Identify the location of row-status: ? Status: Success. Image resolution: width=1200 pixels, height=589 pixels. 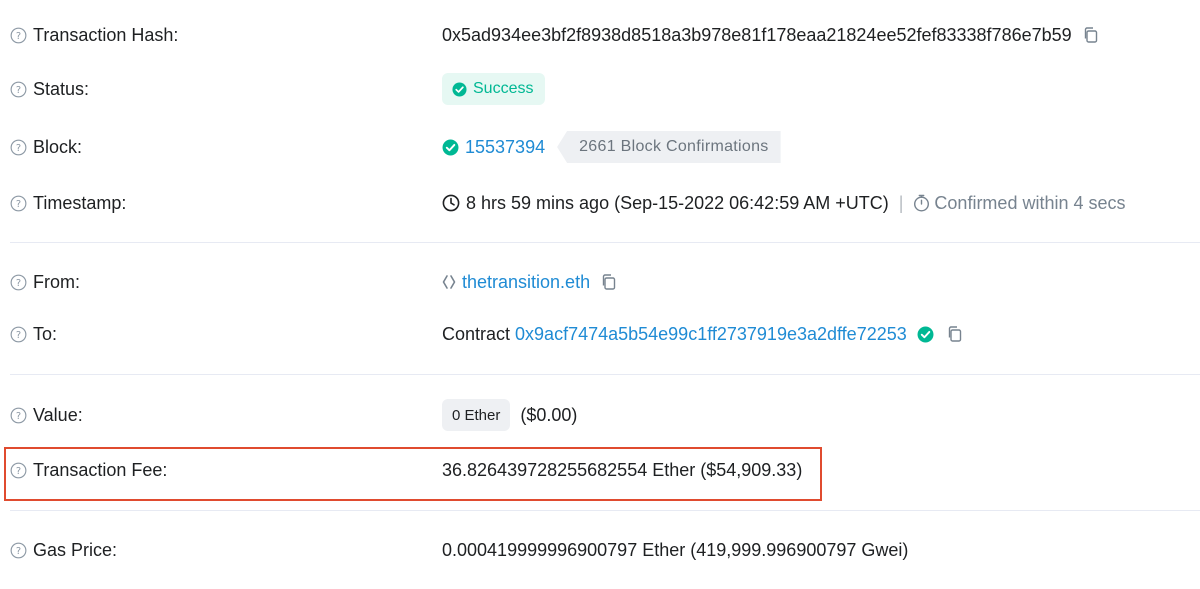
(600, 89).